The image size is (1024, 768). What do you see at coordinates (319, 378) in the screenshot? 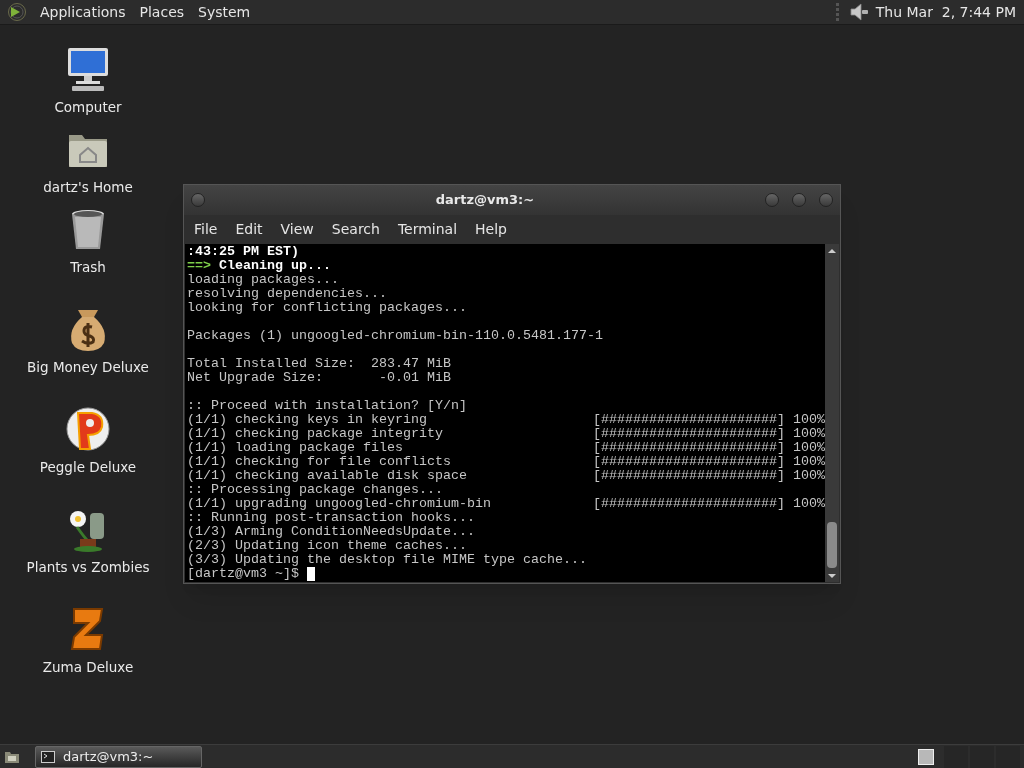
I see `terminal-line: Net Upgrade Size: -0.01 MiB` at bounding box center [319, 378].